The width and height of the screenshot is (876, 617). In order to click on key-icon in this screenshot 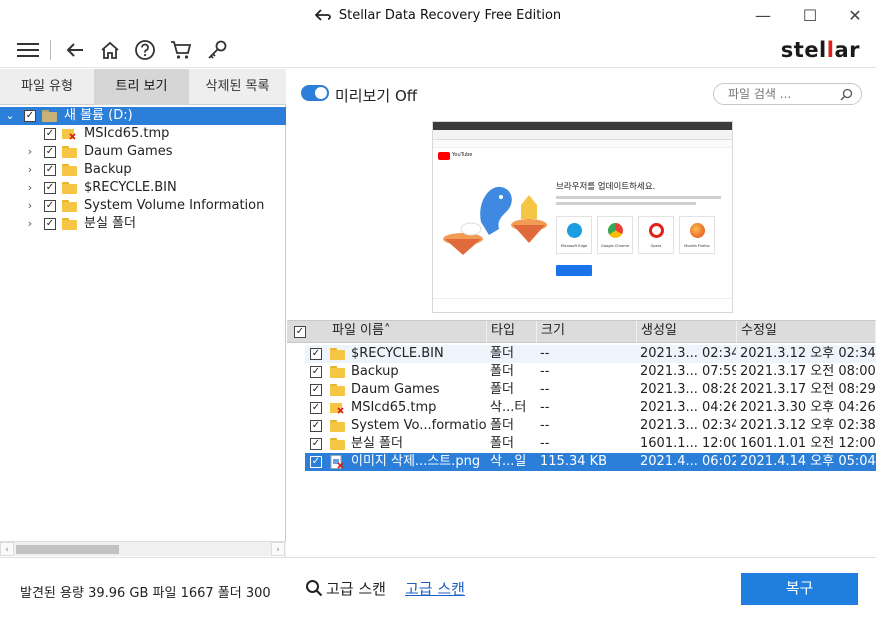, I will do `click(217, 50)`.